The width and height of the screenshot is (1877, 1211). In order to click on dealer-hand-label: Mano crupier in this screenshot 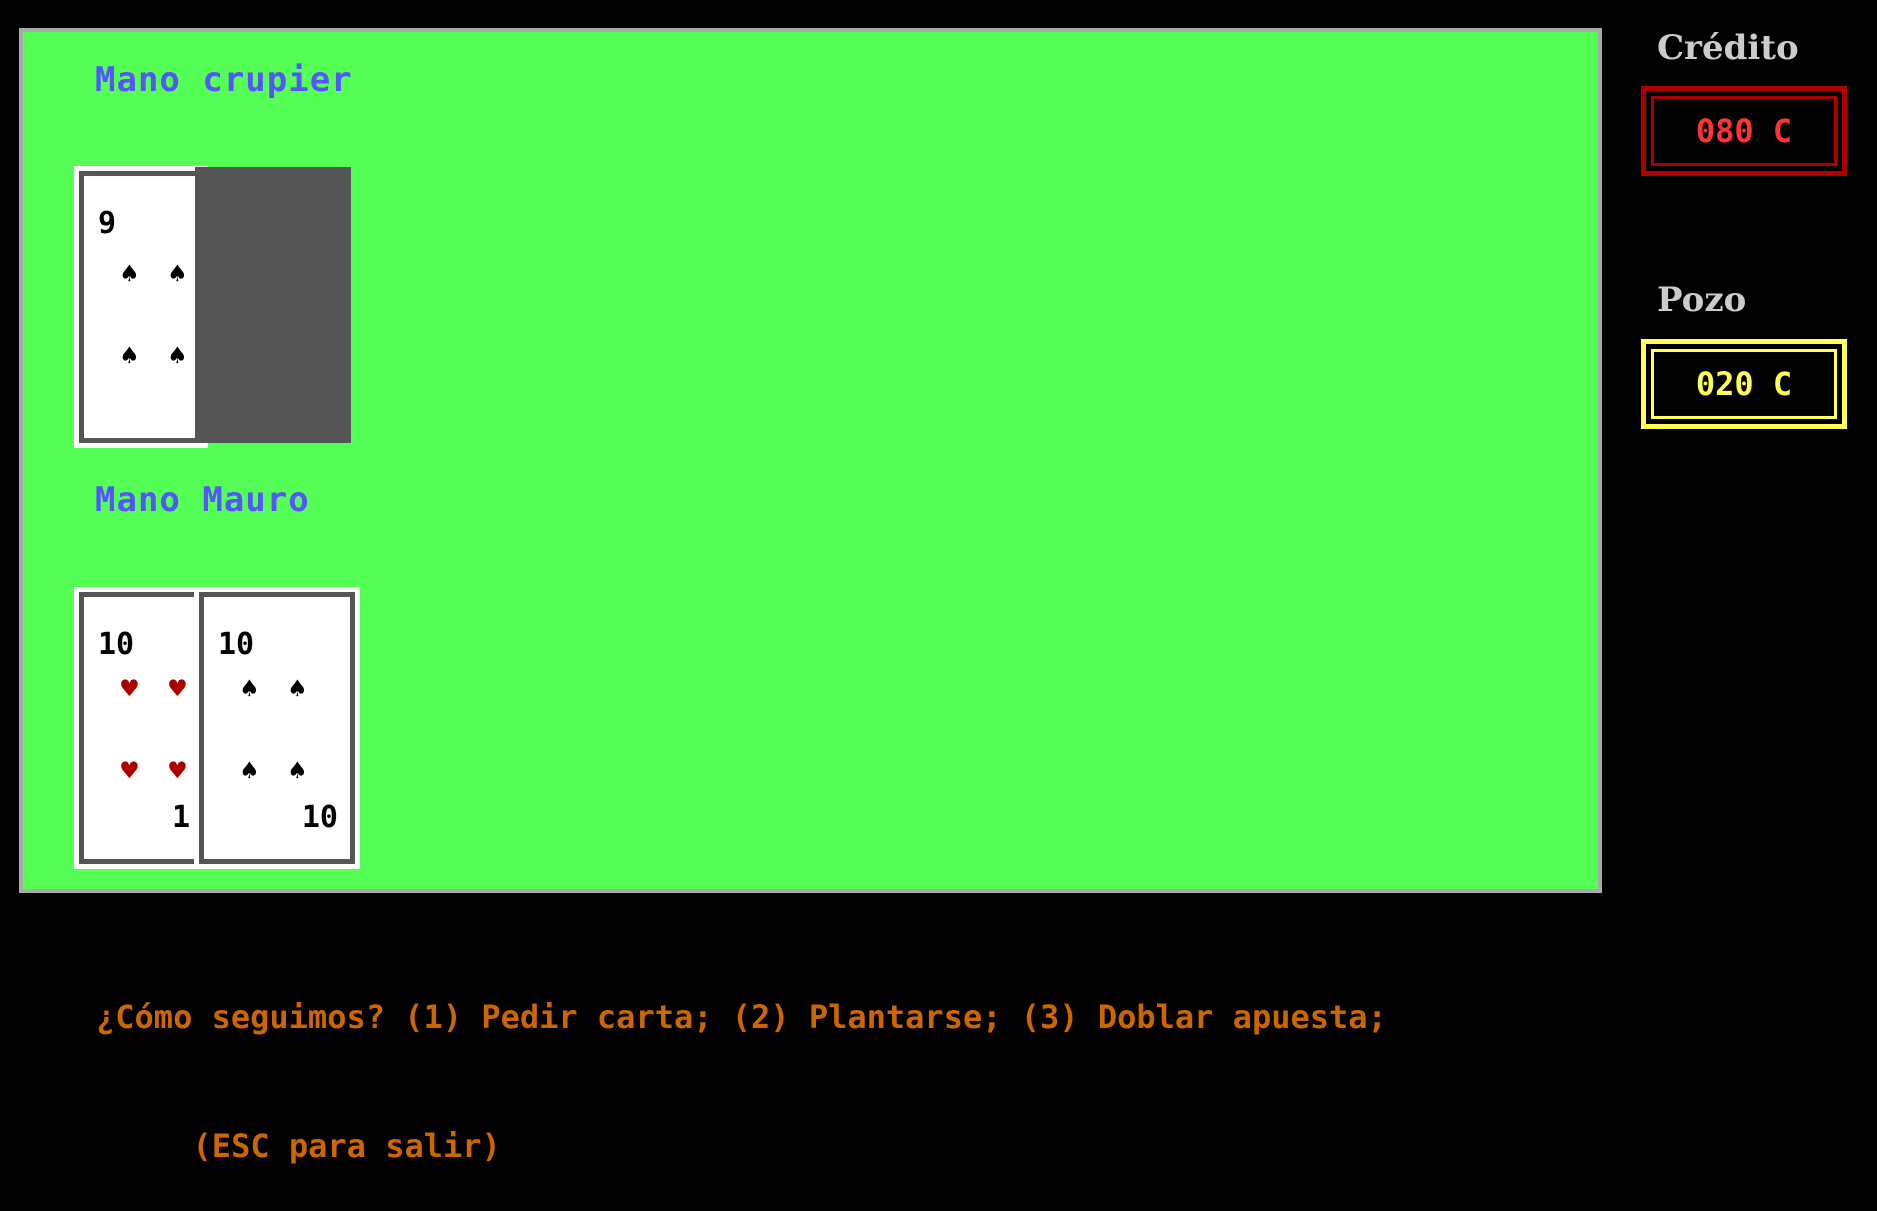, I will do `click(224, 80)`.